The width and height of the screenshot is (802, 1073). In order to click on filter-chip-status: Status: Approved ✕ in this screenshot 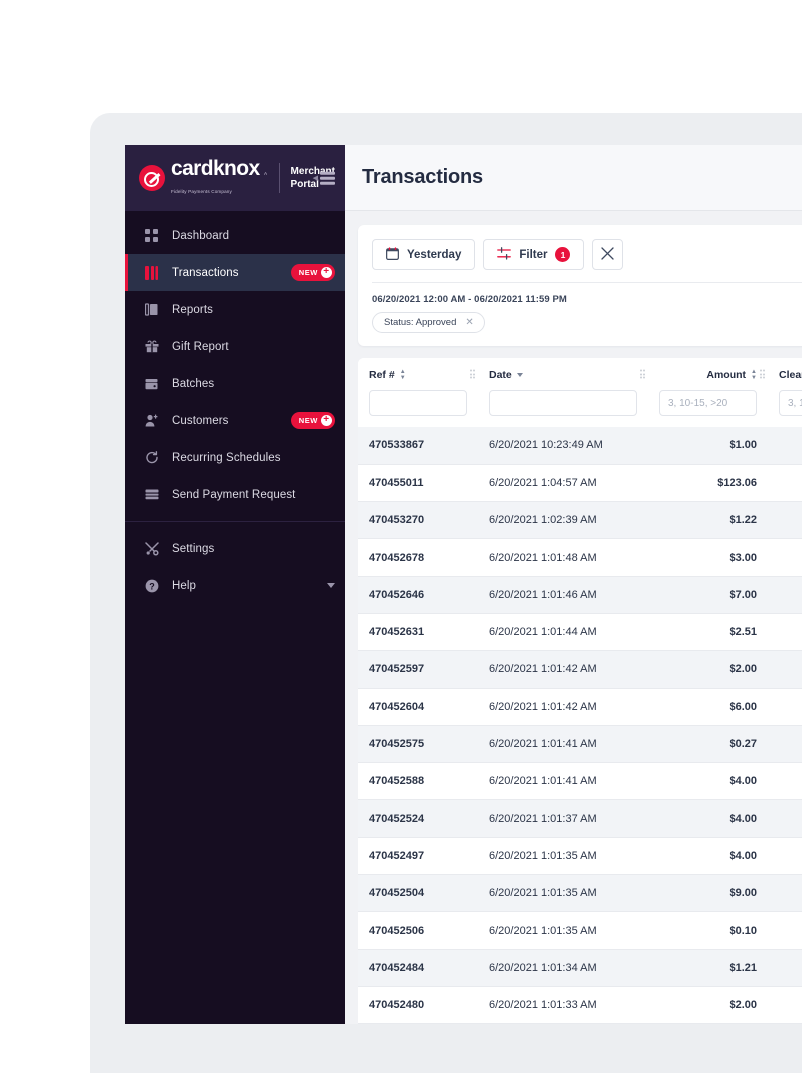, I will do `click(428, 322)`.